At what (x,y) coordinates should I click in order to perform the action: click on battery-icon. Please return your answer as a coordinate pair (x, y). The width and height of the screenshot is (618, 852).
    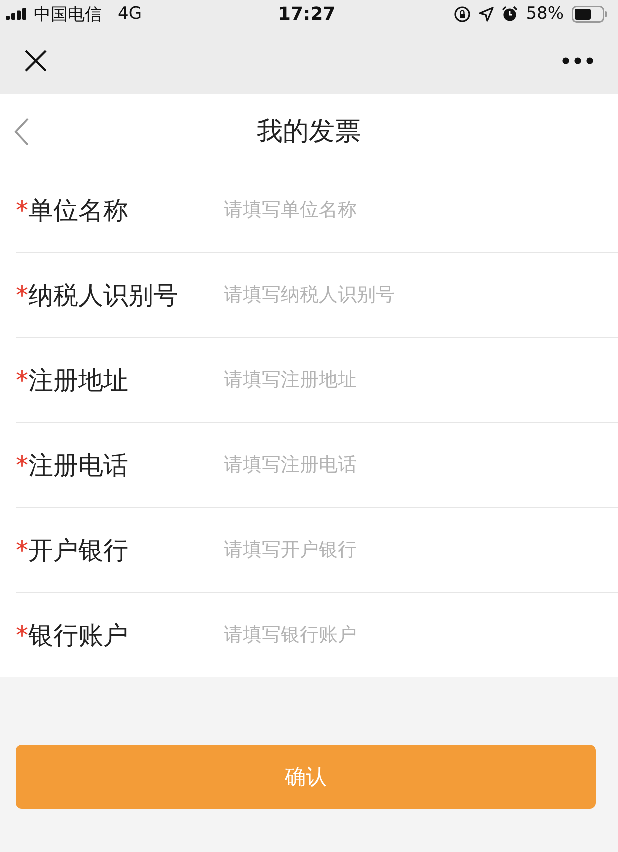
    Looking at the image, I should click on (590, 14).